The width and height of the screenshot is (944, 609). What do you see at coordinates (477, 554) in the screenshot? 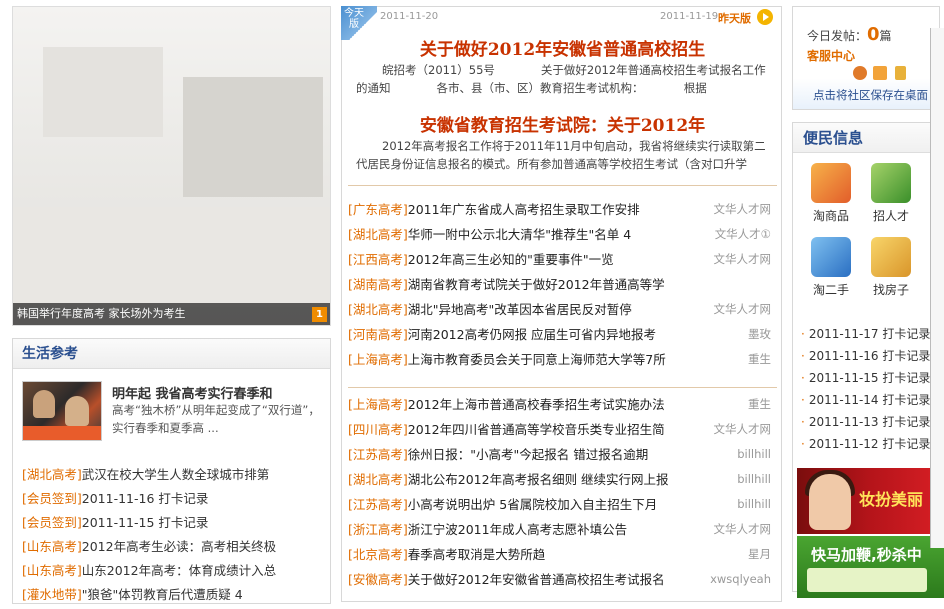
I see `item-title: 春季高考取消是大势所趋` at bounding box center [477, 554].